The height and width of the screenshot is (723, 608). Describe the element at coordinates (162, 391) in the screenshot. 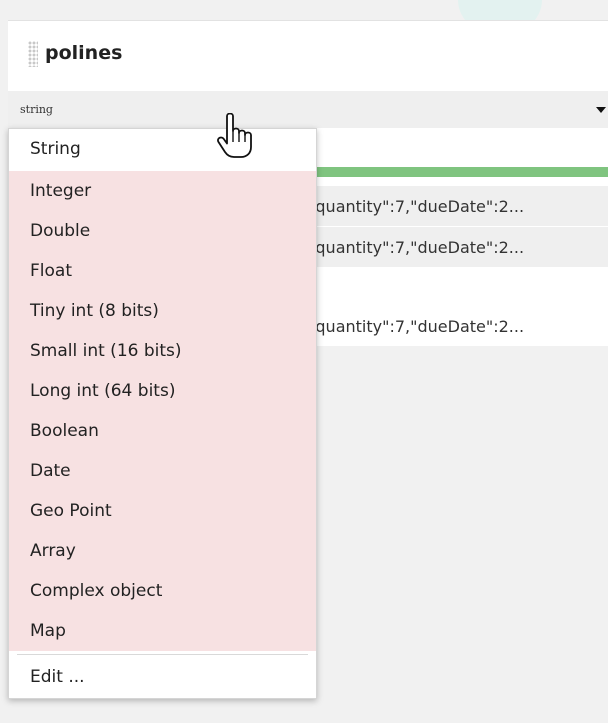

I see `menu-item-long-int: Long int (64 bits)` at that location.